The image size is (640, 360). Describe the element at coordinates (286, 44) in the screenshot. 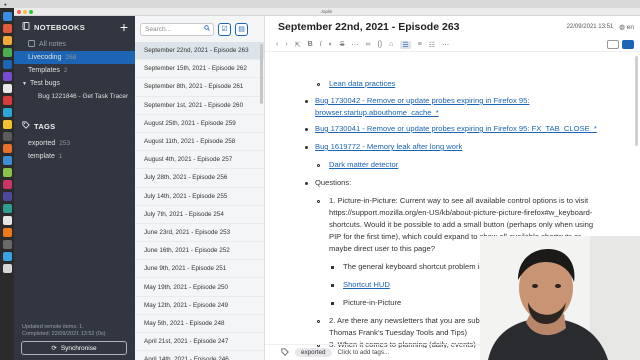

I see `forward-icon: ›` at that location.